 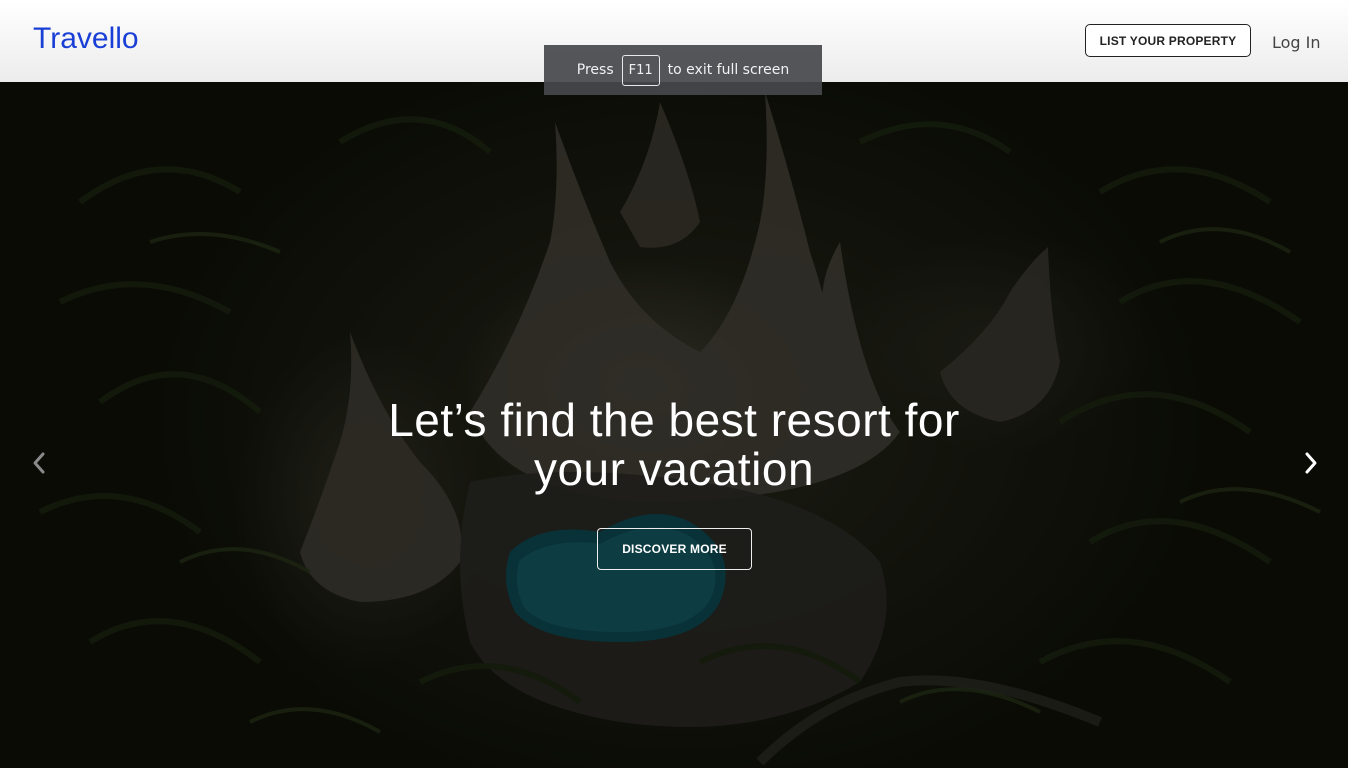 I want to click on logo: Travello, so click(x=86, y=39).